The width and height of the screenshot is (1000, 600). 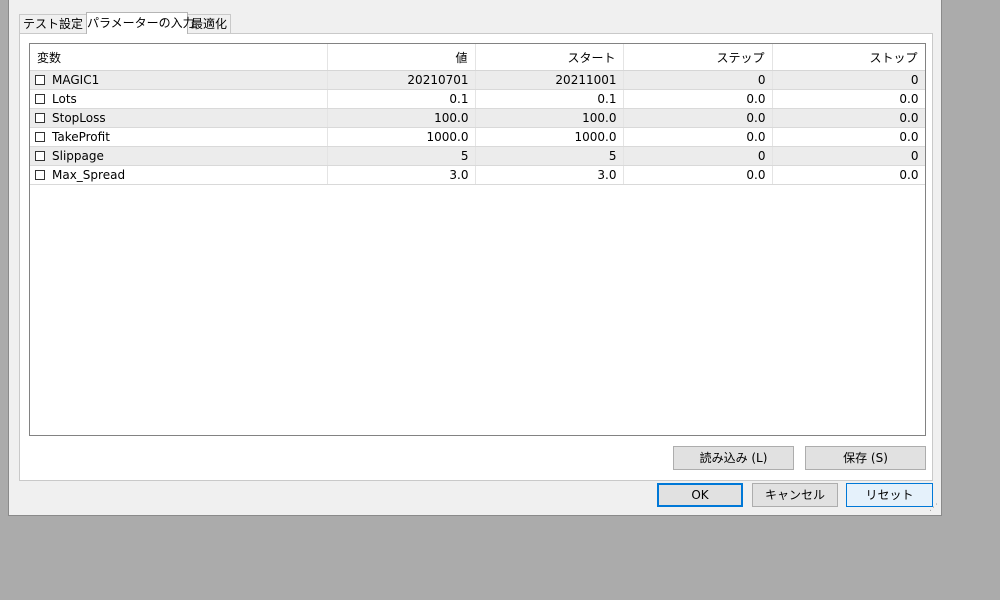 What do you see at coordinates (549, 137) in the screenshot?
I see `start-cell: 1000.0` at bounding box center [549, 137].